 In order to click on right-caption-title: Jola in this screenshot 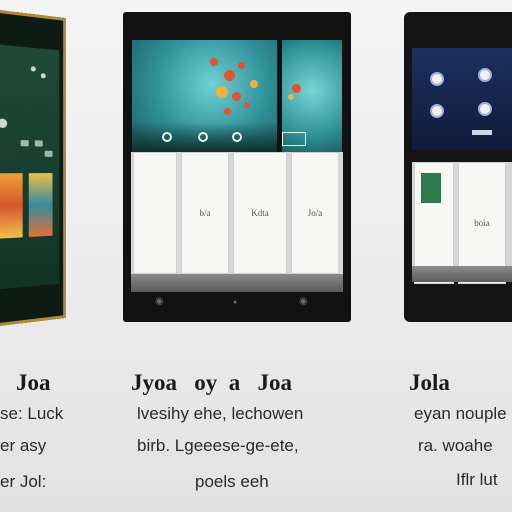, I will do `click(429, 382)`.